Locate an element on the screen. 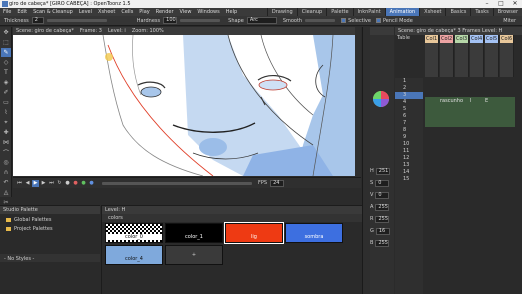 This screenshot has width=522, height=294. tree-item-global: Global Palettes is located at coordinates (50, 218).